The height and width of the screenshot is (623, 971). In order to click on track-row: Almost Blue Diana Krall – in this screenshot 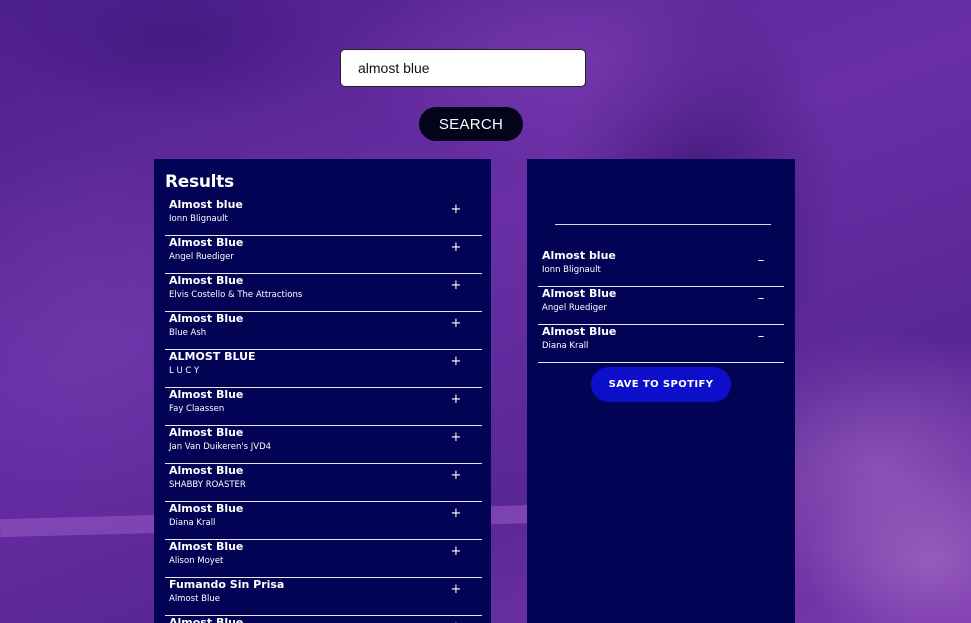, I will do `click(661, 344)`.